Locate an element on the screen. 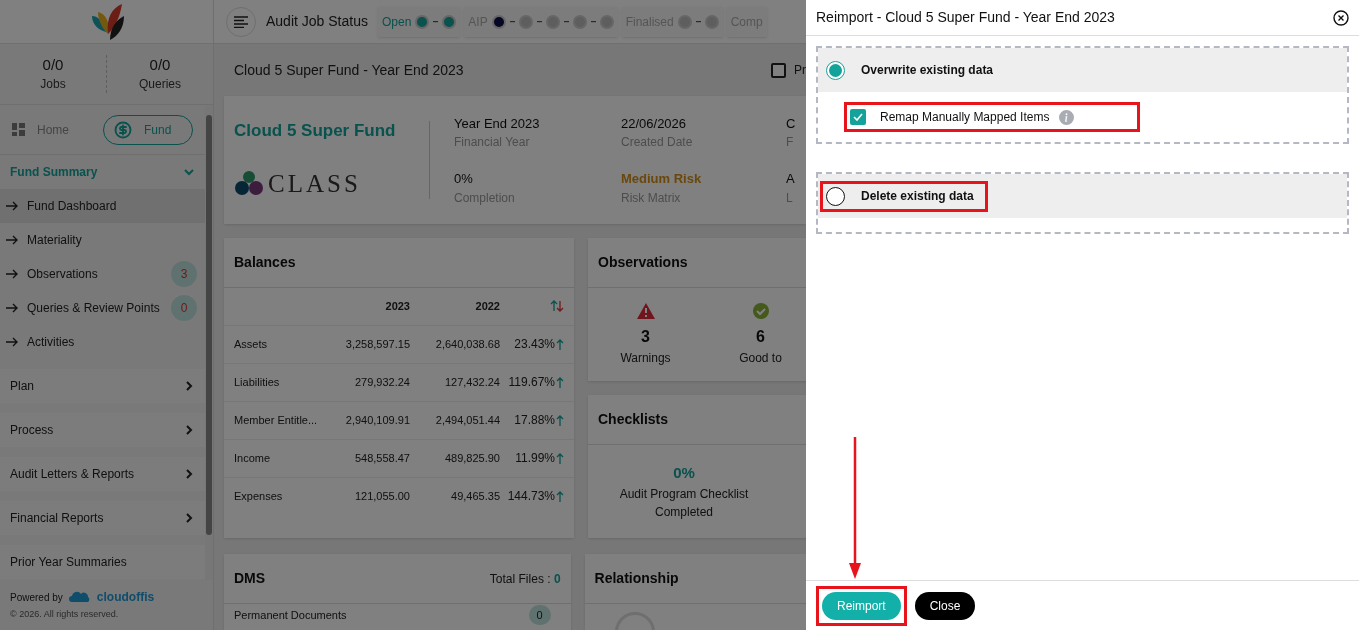 Image resolution: width=1359 pixels, height=630 pixels. table-cell: 548,558.47 is located at coordinates (369, 457).